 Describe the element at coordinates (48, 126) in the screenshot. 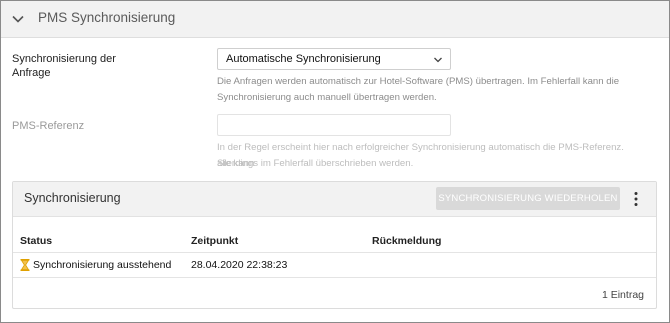

I see `pms-reference-label: PMS-Referenz` at that location.